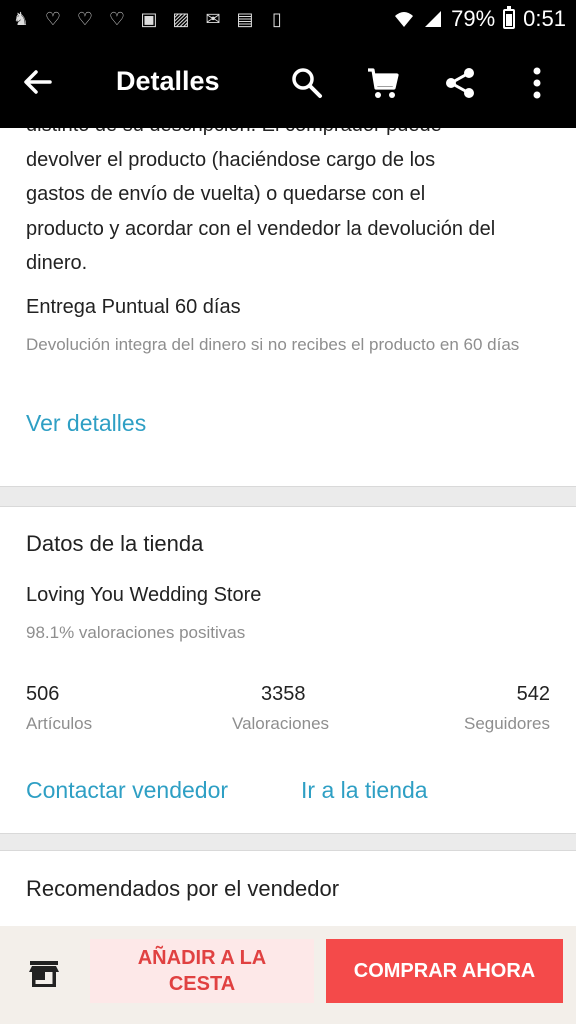 The width and height of the screenshot is (576, 1024). What do you see at coordinates (168, 81) in the screenshot?
I see `page-title: Detalles` at bounding box center [168, 81].